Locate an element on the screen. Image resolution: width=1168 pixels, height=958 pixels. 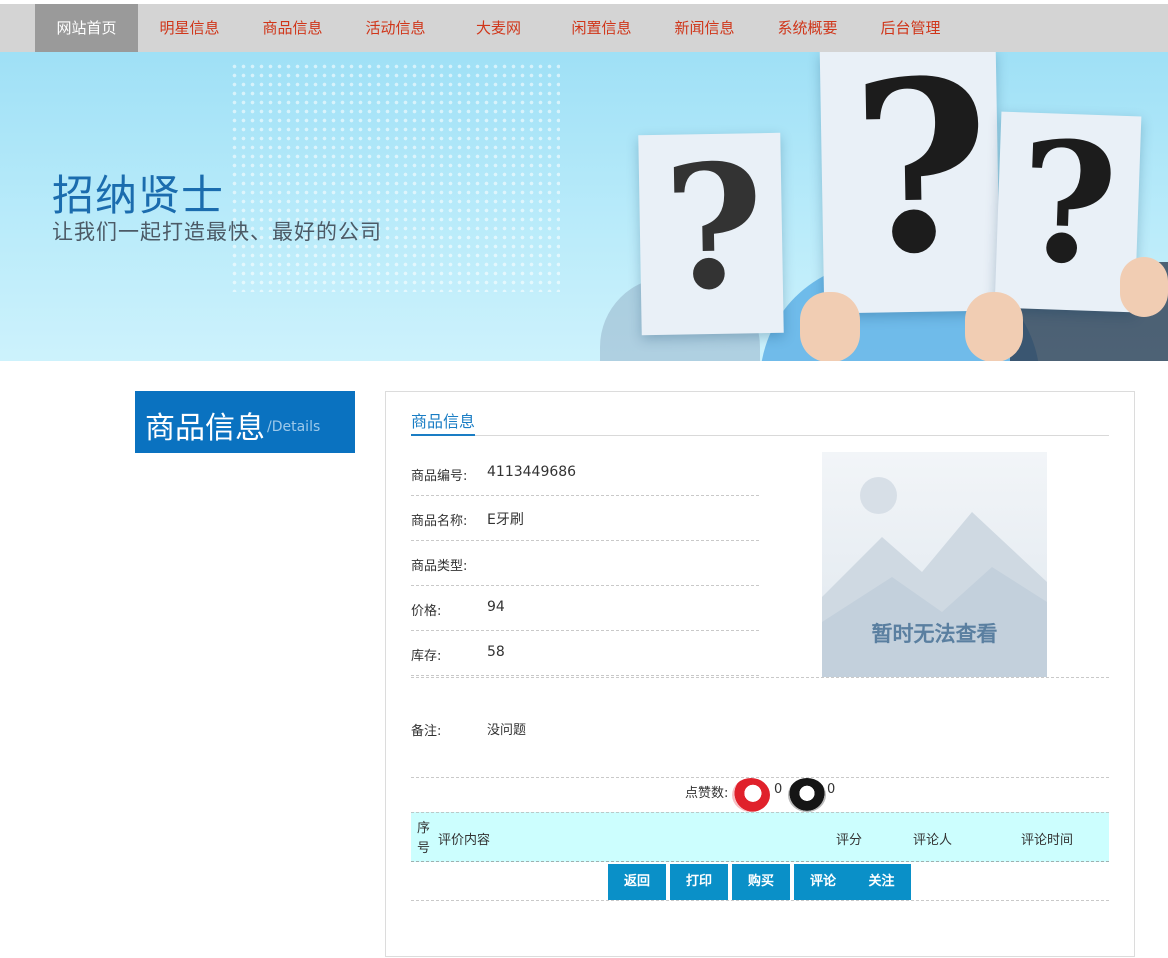
note-label: 备注: is located at coordinates (426, 731).